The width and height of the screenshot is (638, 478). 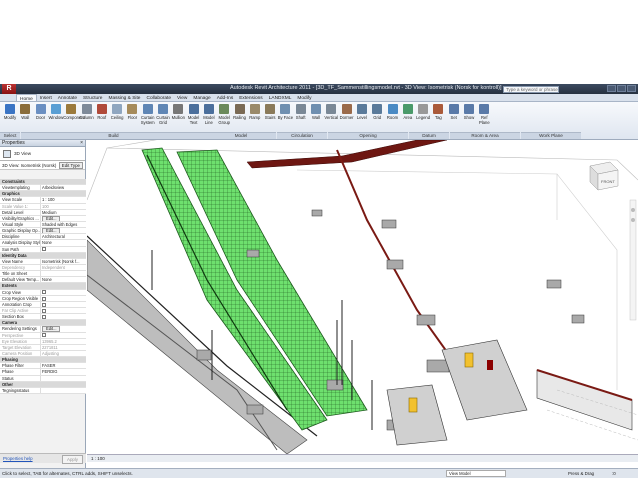 I want to click on tab-extensions: Extensions, so click(x=250, y=97).